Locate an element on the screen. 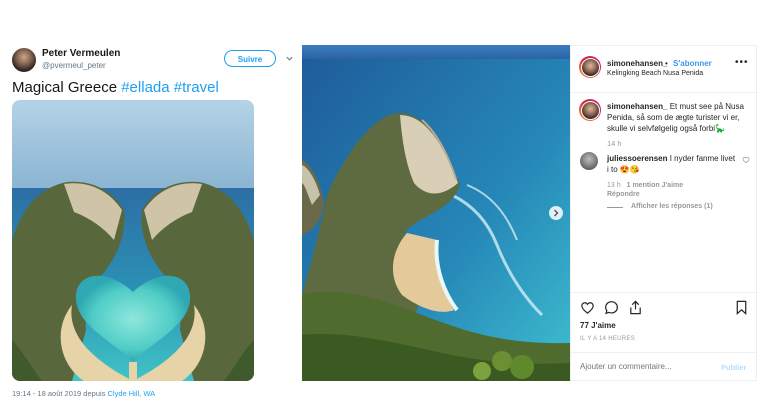 This screenshot has width=768, height=404. post-date: IL Y A 14 HEURES is located at coordinates (608, 339).